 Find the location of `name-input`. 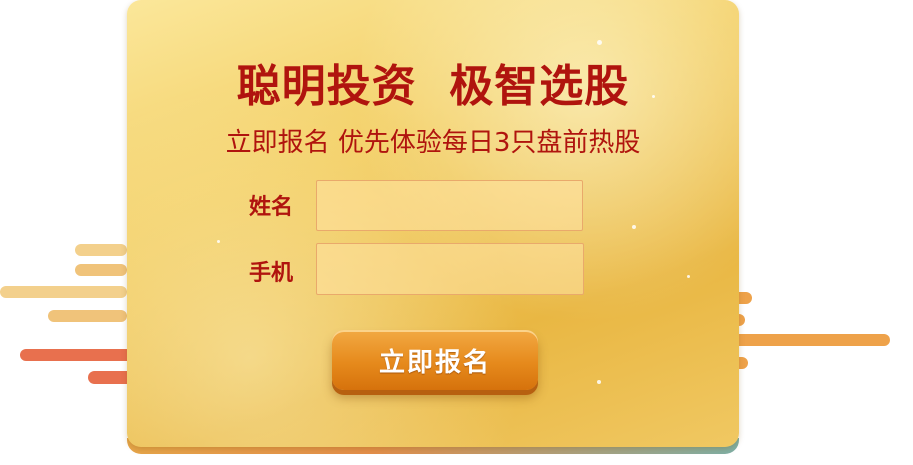

name-input is located at coordinates (449, 205).